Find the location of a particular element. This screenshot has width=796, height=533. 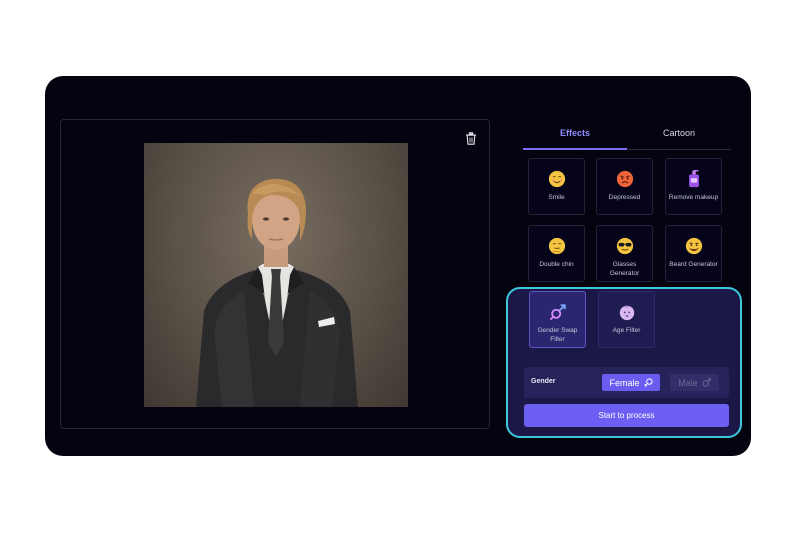

sunglasses-emoji-icon is located at coordinates (624, 246).